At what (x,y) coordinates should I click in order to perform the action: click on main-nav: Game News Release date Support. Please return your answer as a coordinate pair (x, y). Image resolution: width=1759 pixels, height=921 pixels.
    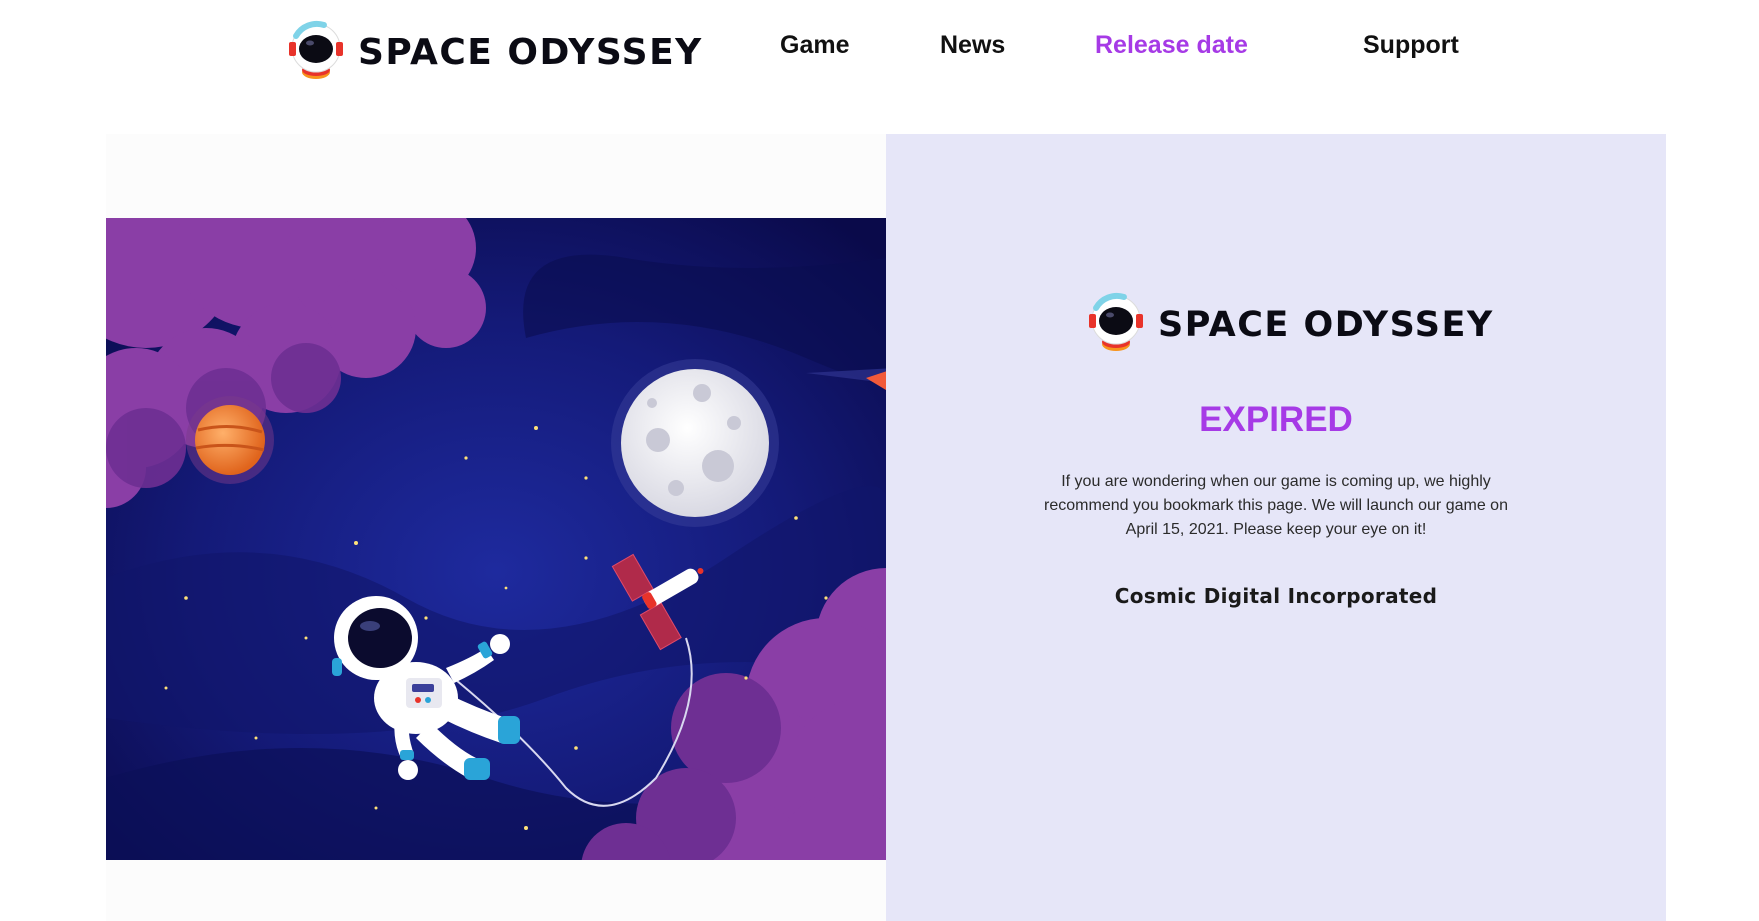
    Looking at the image, I should click on (879, 51).